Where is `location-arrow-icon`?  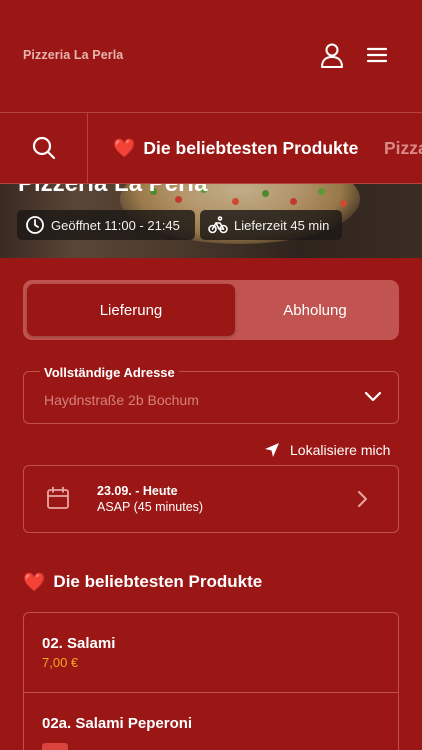
location-arrow-icon is located at coordinates (272, 450).